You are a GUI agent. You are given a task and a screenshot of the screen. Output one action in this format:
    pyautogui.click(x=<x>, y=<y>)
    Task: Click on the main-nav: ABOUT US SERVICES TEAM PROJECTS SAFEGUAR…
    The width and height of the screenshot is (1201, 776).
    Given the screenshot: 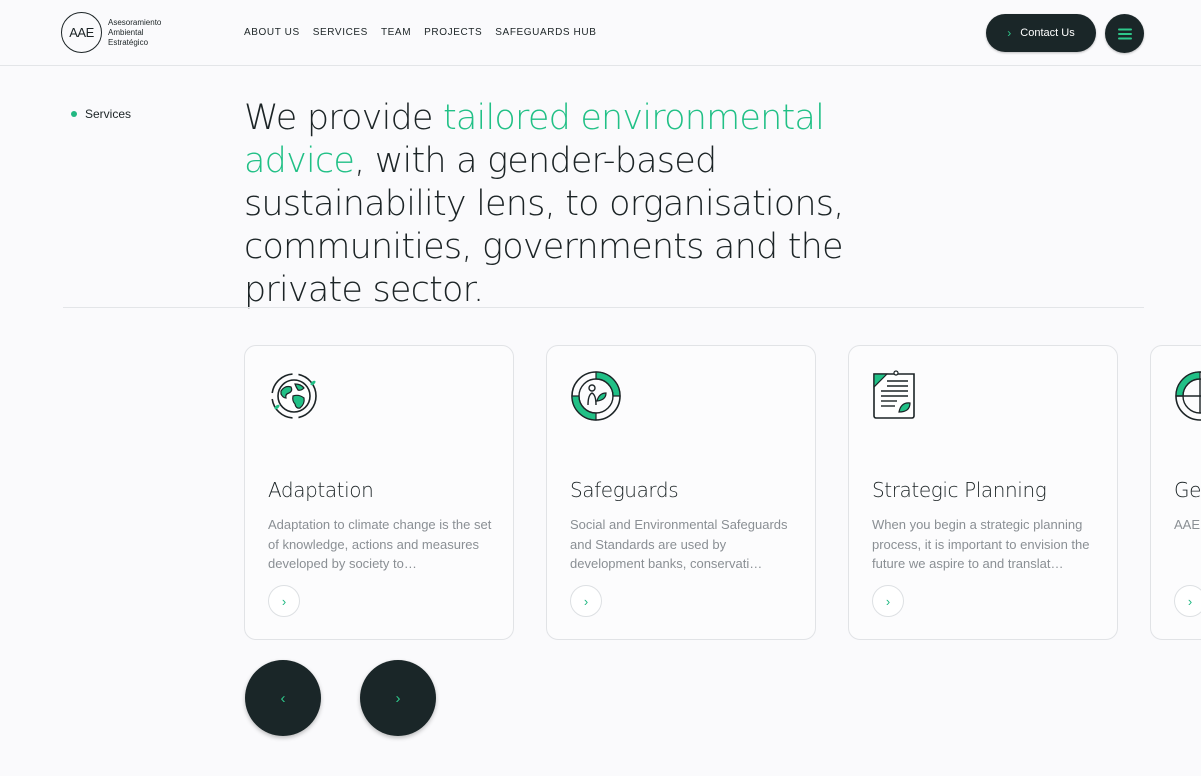 What is the action you would take?
    pyautogui.click(x=420, y=32)
    